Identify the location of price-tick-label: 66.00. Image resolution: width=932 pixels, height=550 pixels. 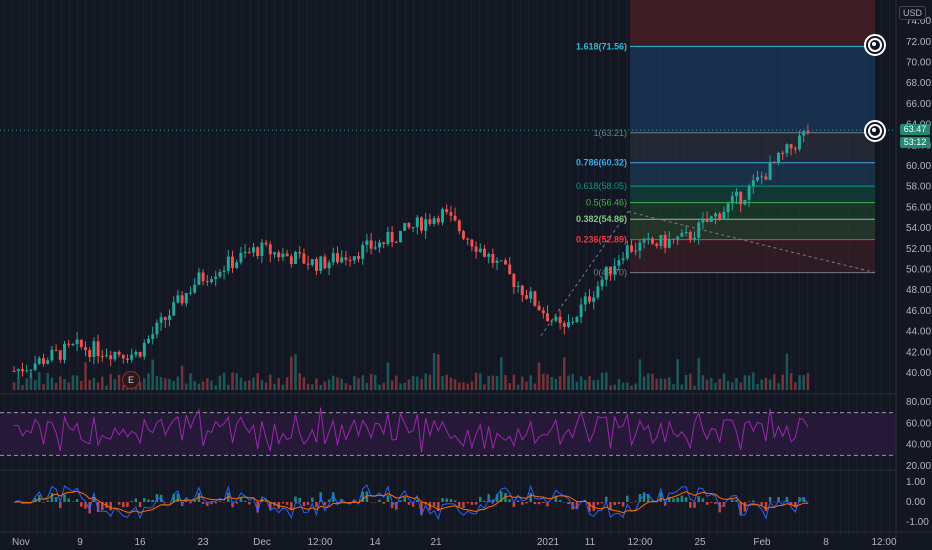
(918, 104).